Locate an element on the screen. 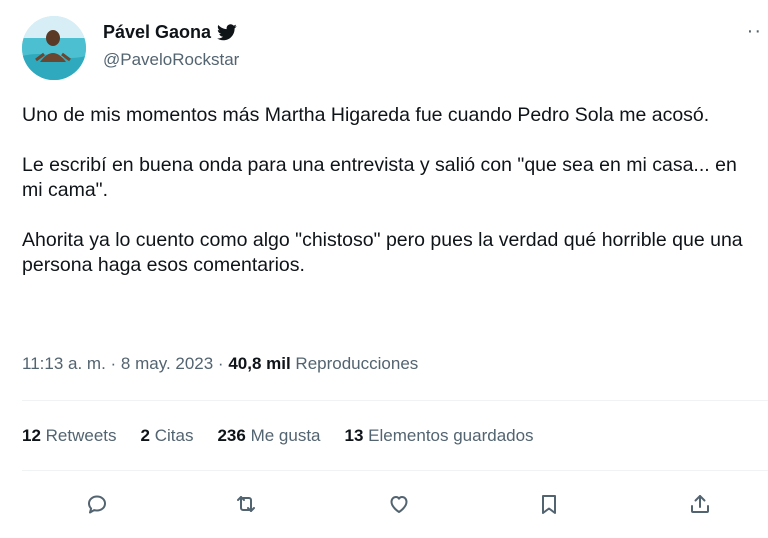  display-name: Pável Gaona is located at coordinates (157, 32).